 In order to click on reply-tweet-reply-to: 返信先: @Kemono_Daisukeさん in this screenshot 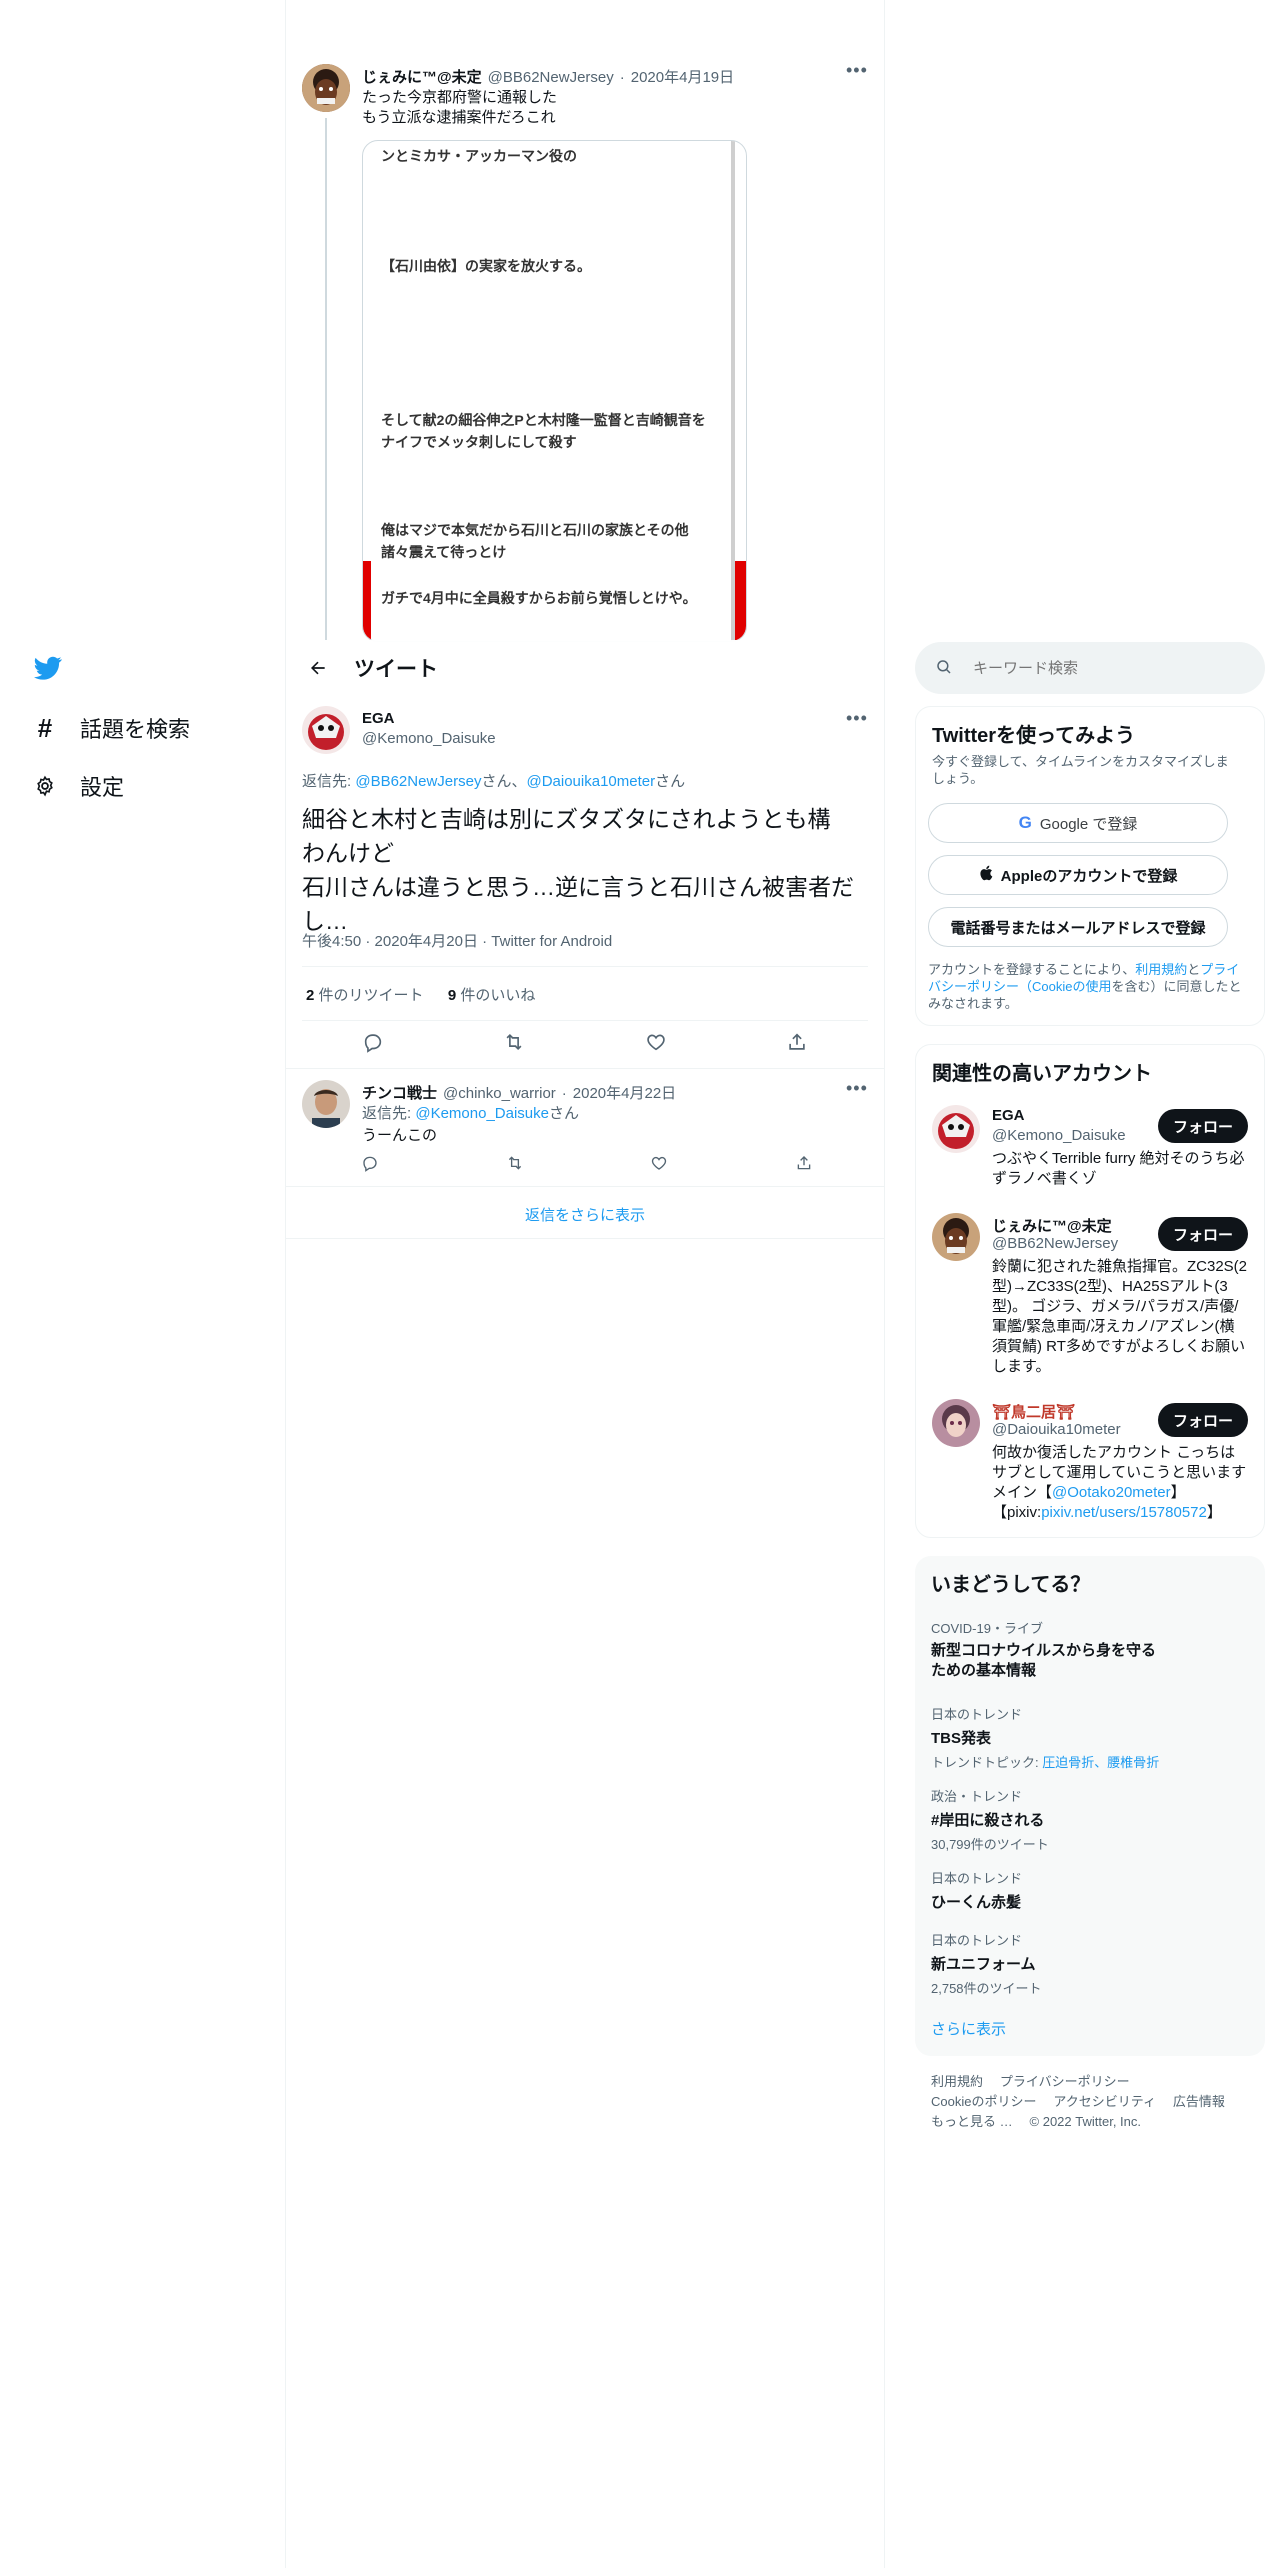, I will do `click(470, 1113)`.